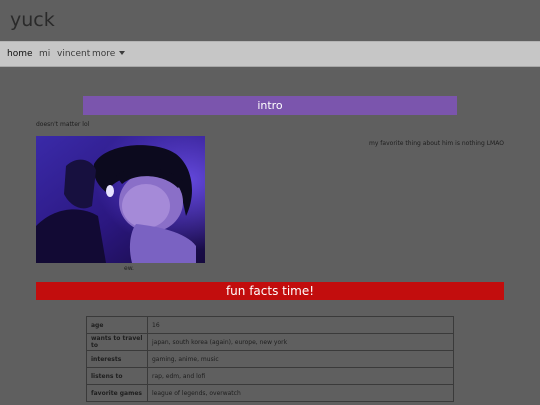 The width and height of the screenshot is (540, 405). I want to click on intro-subtitle: doesn't matter lol, so click(63, 124).